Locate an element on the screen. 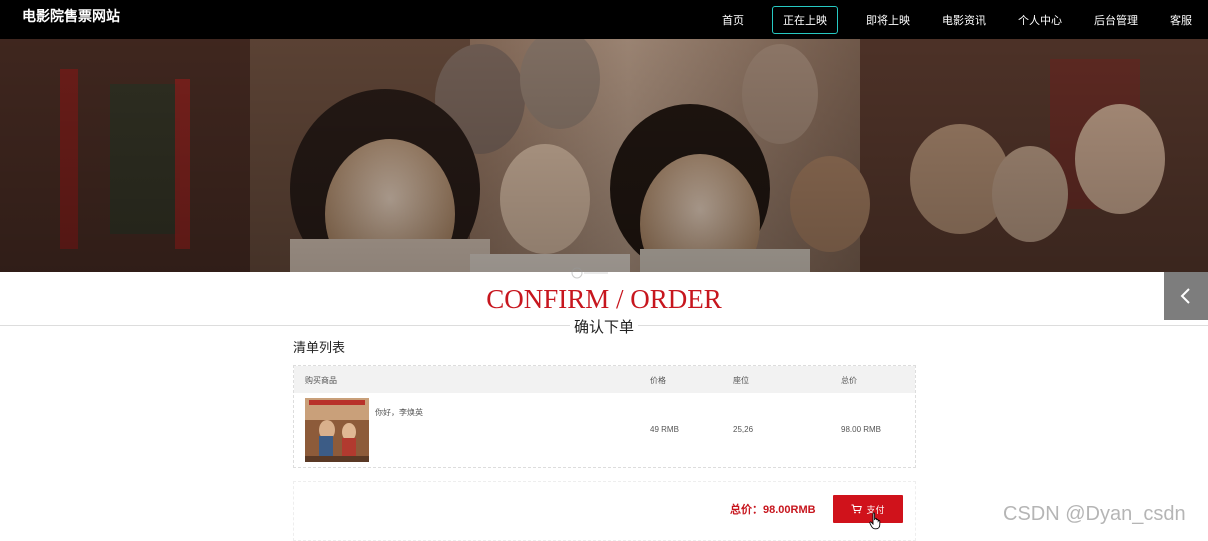 This screenshot has height=541, width=1208. movie-poster is located at coordinates (337, 430).